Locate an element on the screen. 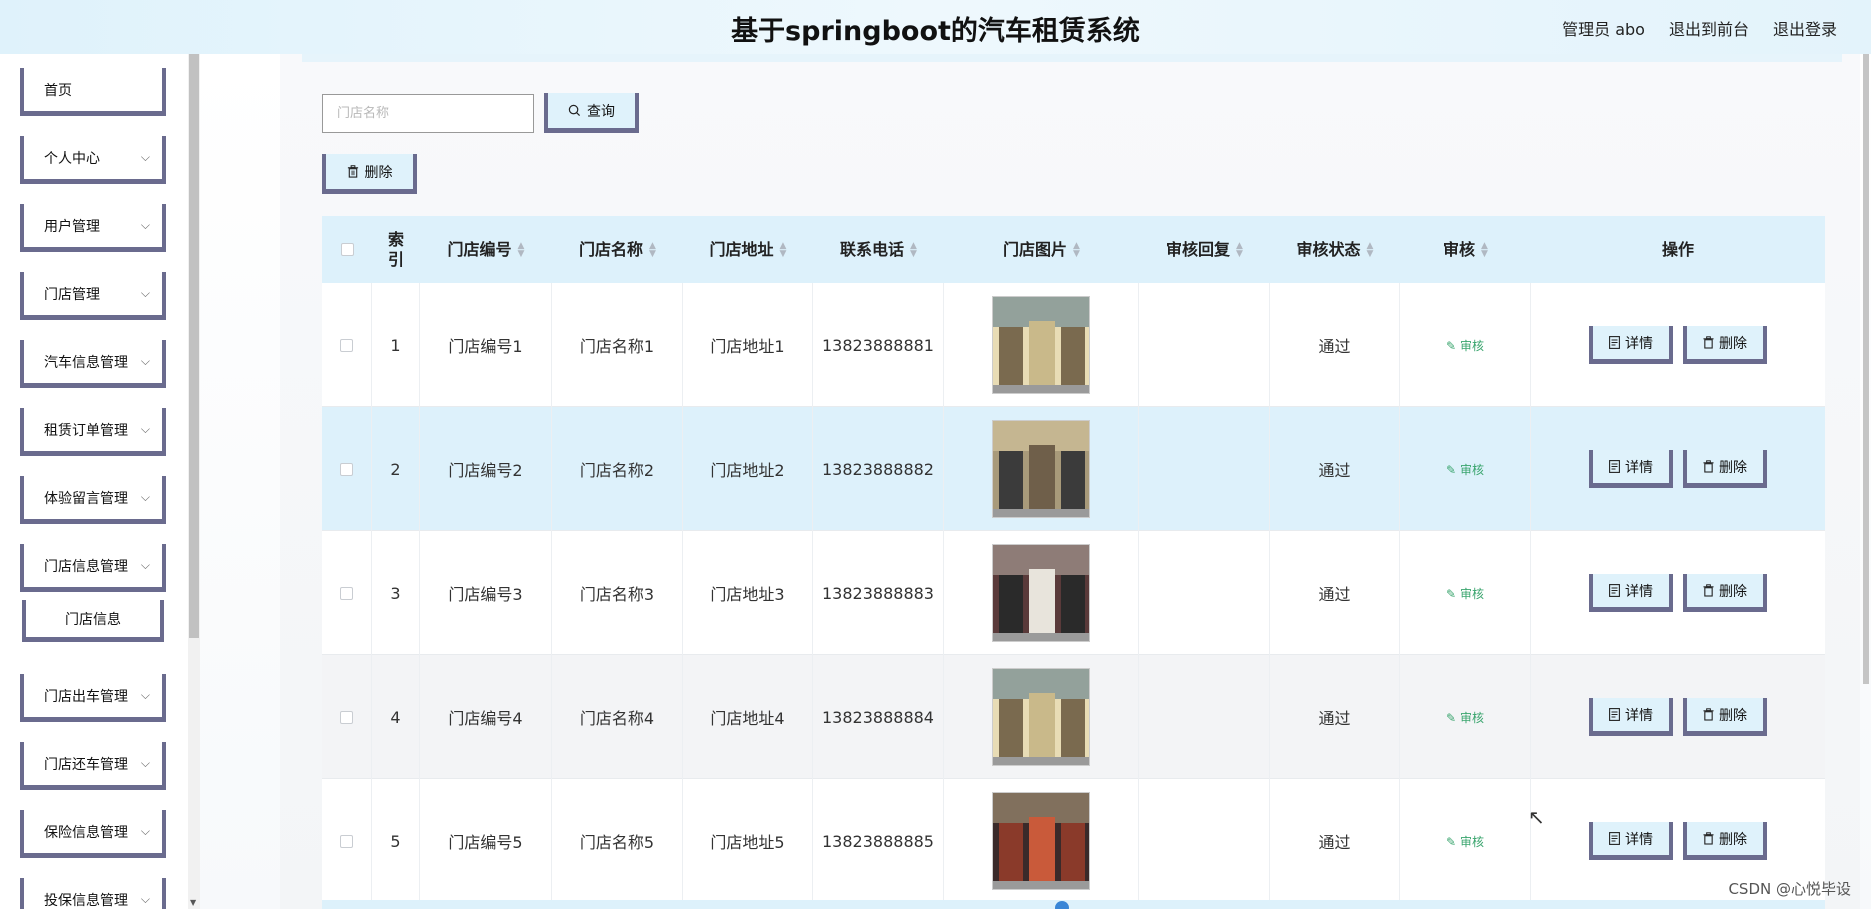 This screenshot has height=909, width=1871. sidebar-item-policy: 投保信息管理 ⌵ is located at coordinates (93, 893).